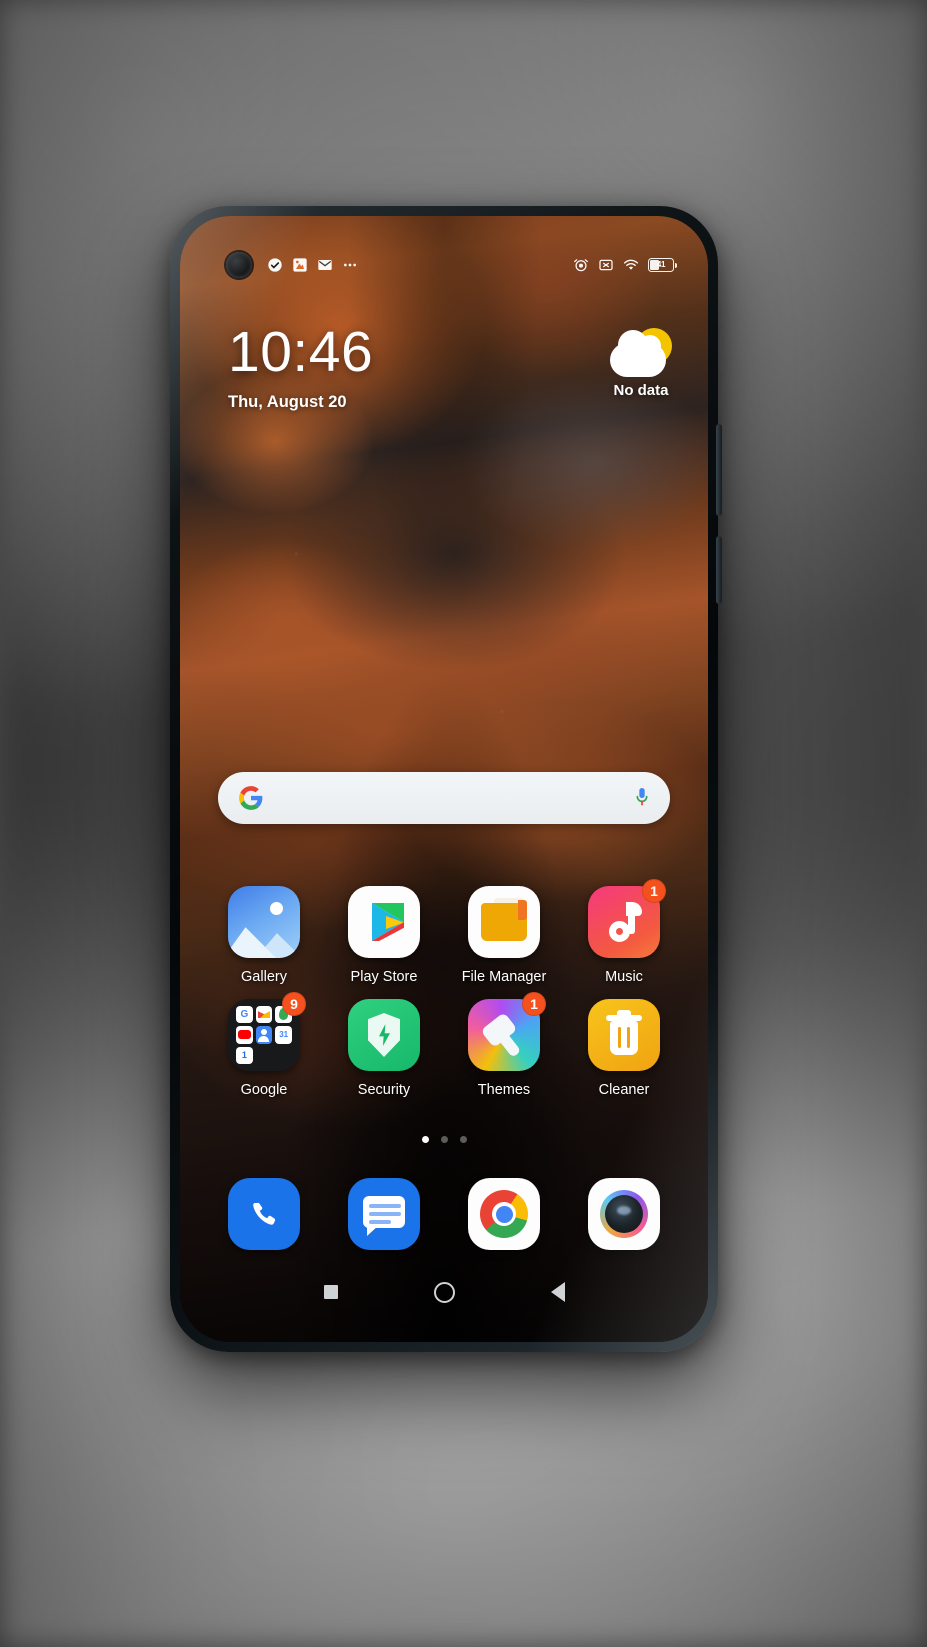  I want to click on app-gallery: Gallery, so click(264, 935).